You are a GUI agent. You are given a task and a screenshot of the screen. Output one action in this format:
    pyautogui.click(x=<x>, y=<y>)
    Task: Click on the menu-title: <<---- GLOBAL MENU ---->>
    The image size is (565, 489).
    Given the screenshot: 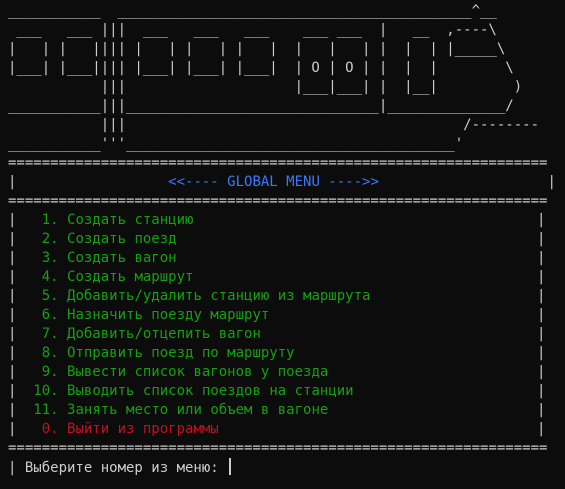 What is the action you would take?
    pyautogui.click(x=273, y=182)
    